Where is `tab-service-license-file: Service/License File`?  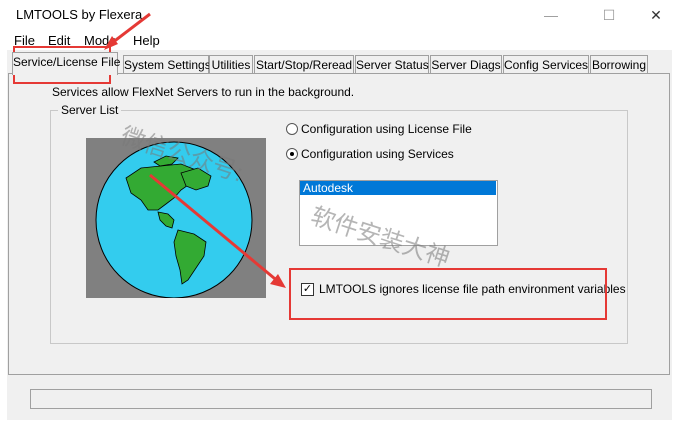 tab-service-license-file: Service/License File is located at coordinates (66, 63).